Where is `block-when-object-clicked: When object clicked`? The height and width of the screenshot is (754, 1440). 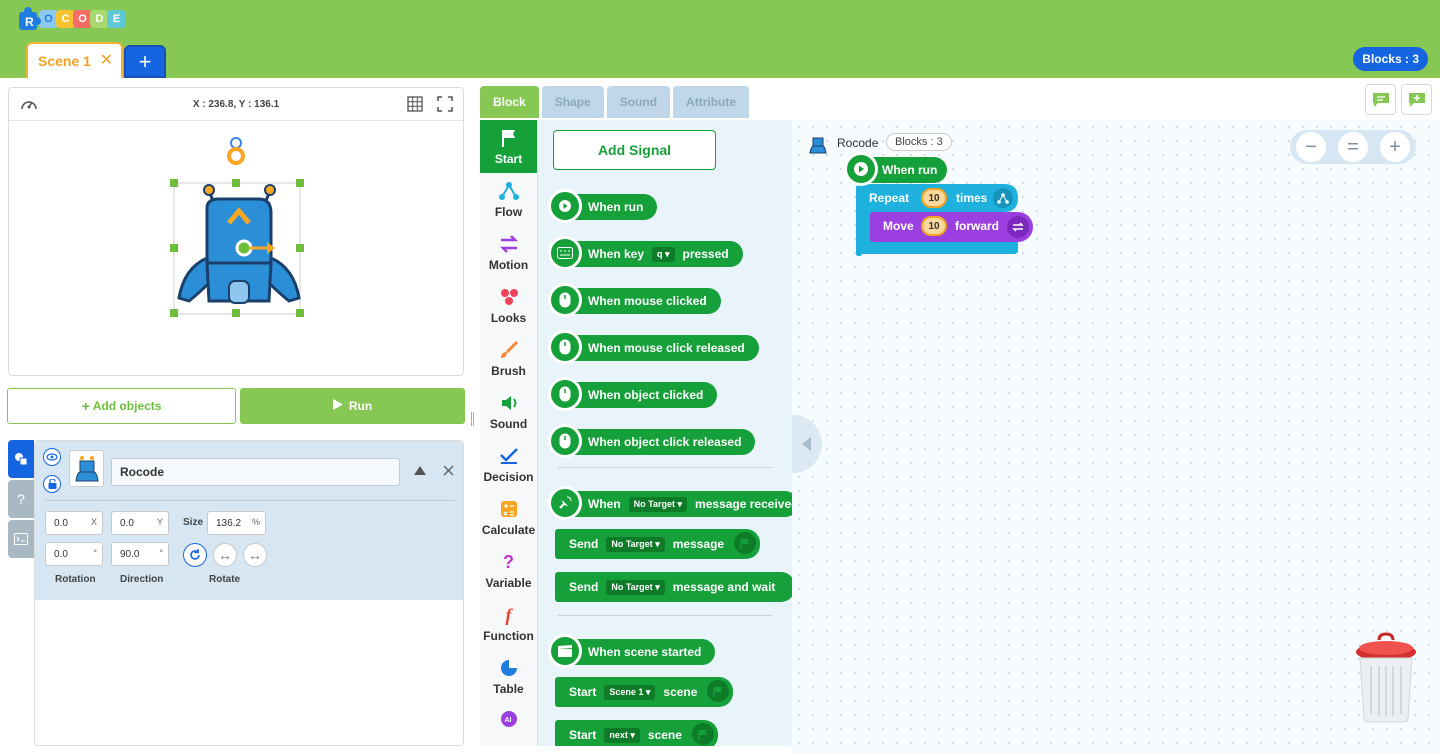
block-when-object-clicked: When object clicked is located at coordinates (633, 394).